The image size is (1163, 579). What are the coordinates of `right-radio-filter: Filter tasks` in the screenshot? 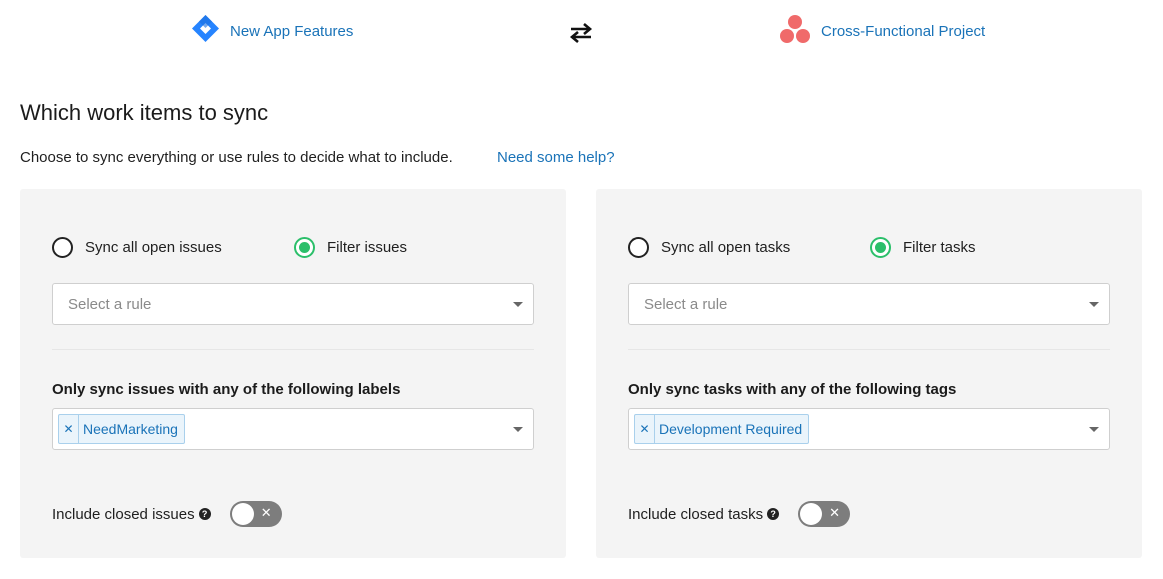 It's located at (923, 247).